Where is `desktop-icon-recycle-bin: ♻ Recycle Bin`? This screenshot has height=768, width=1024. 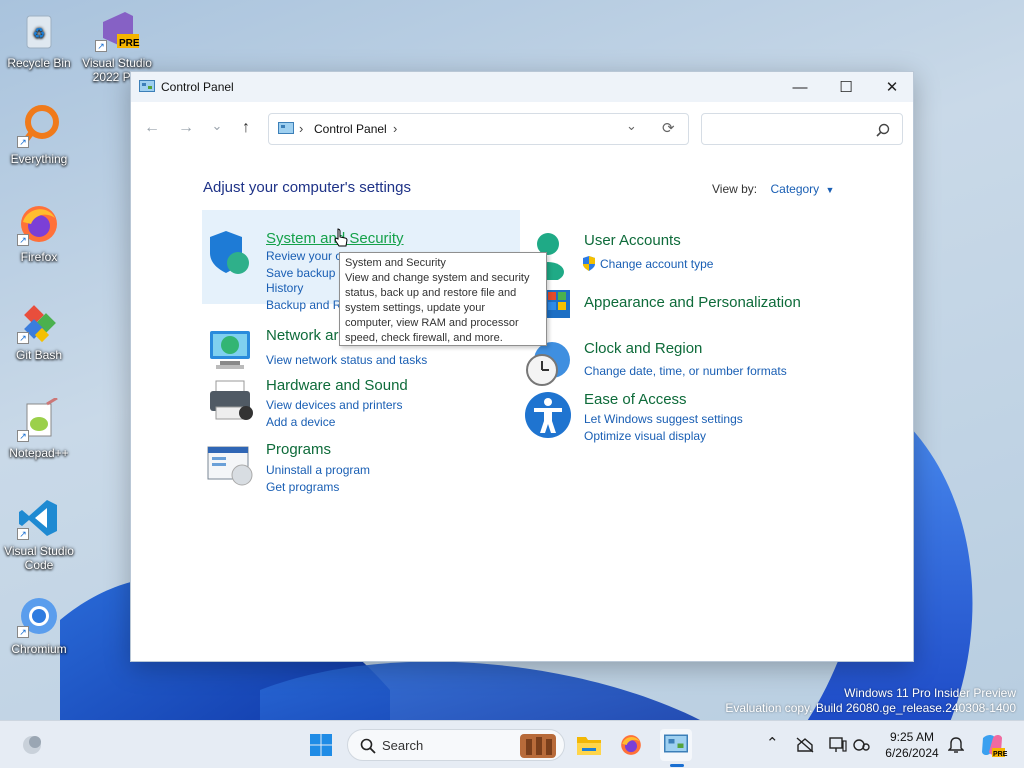
desktop-icon-recycle-bin: ♻ Recycle Bin is located at coordinates (39, 39).